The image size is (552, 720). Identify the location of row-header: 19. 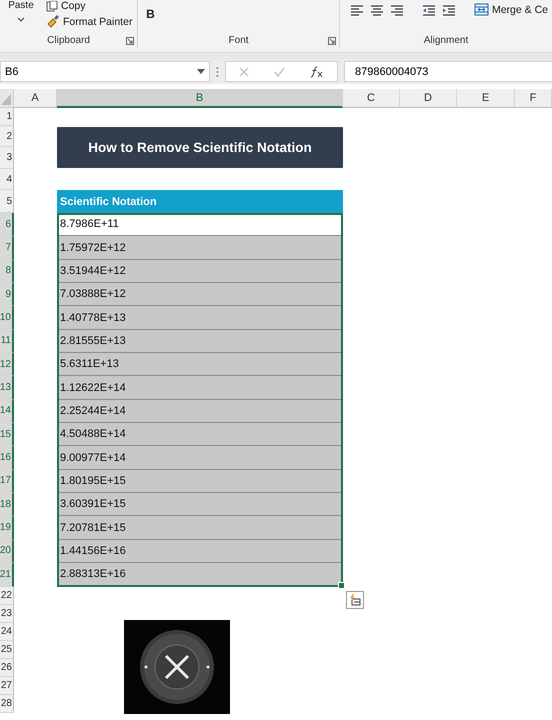
(7, 528).